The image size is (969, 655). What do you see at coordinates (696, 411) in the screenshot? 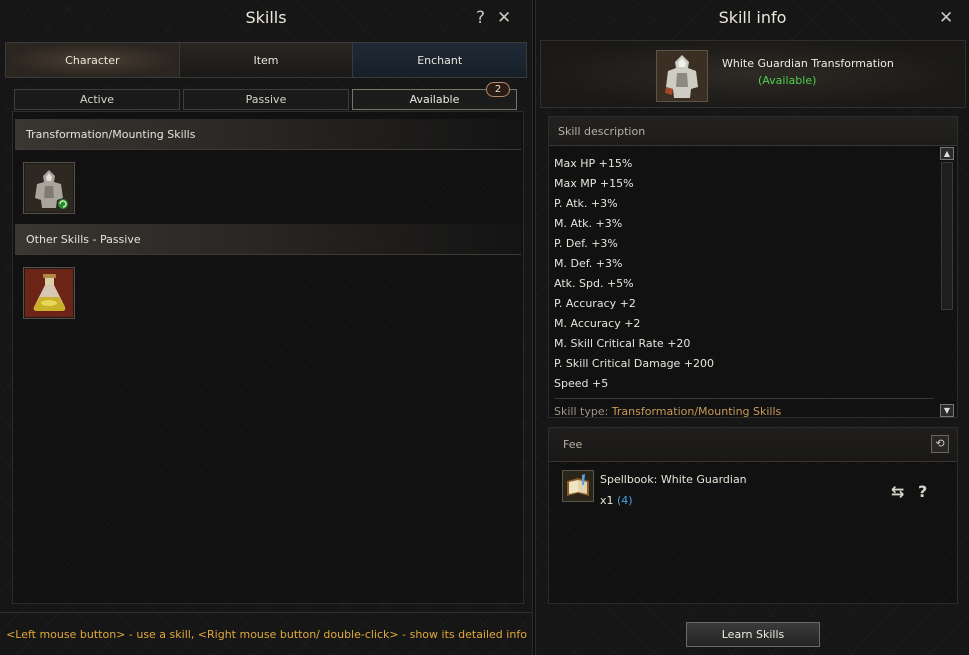
I see `skill-type-value: Transformation/Mounting Skills` at bounding box center [696, 411].